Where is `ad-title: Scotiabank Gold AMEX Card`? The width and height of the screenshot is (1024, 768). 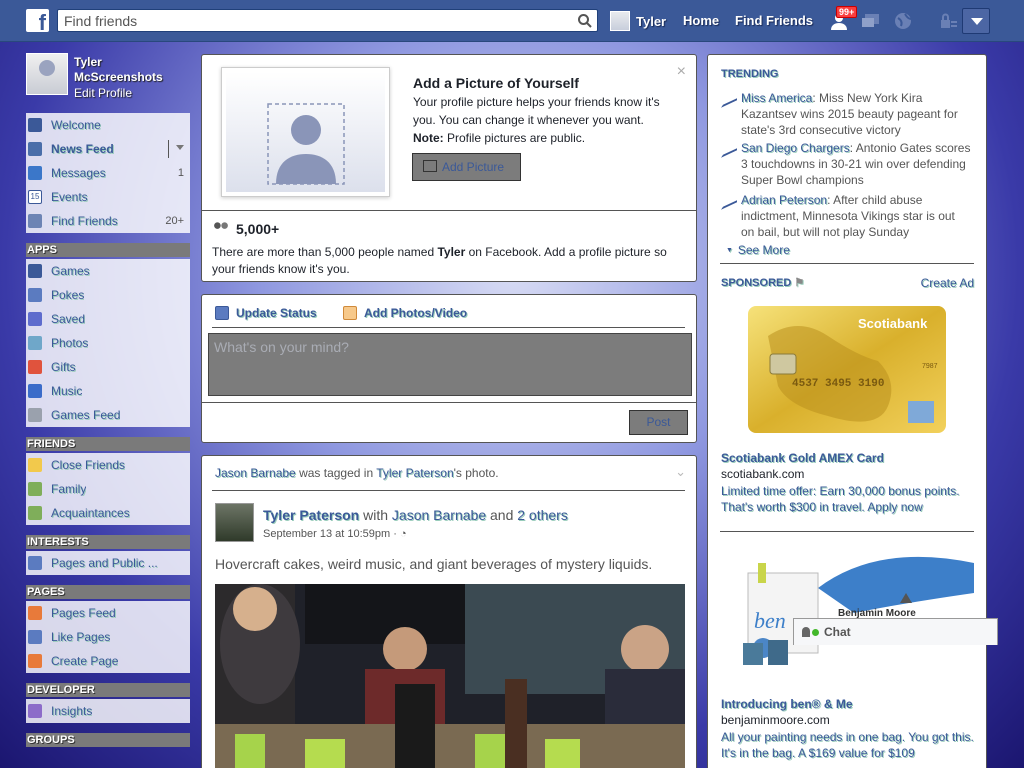 ad-title: Scotiabank Gold AMEX Card is located at coordinates (802, 458).